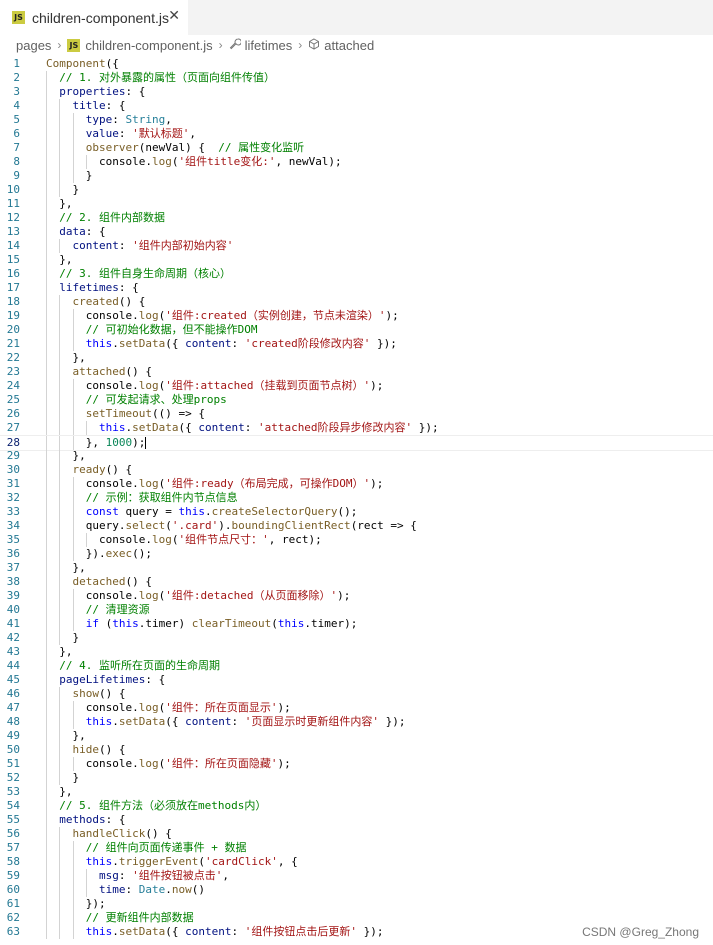 The image size is (713, 945). Describe the element at coordinates (99, 287) in the screenshot. I see `code-text: lifetimes: {` at that location.